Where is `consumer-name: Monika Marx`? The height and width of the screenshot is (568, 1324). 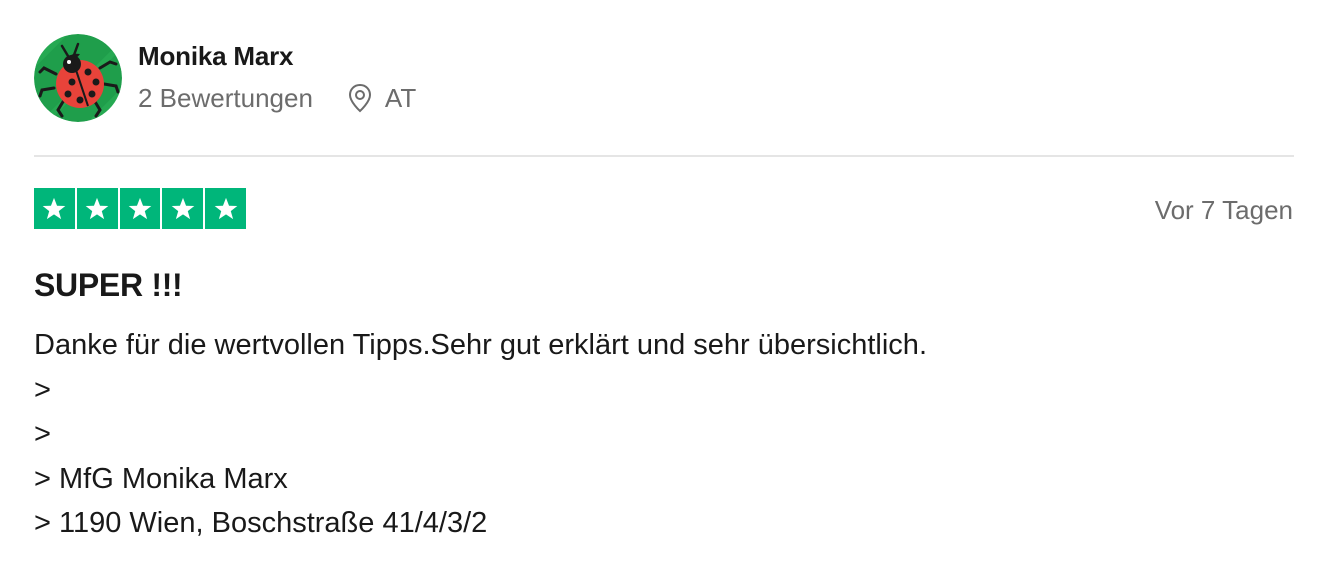
consumer-name: Monika Marx is located at coordinates (277, 56).